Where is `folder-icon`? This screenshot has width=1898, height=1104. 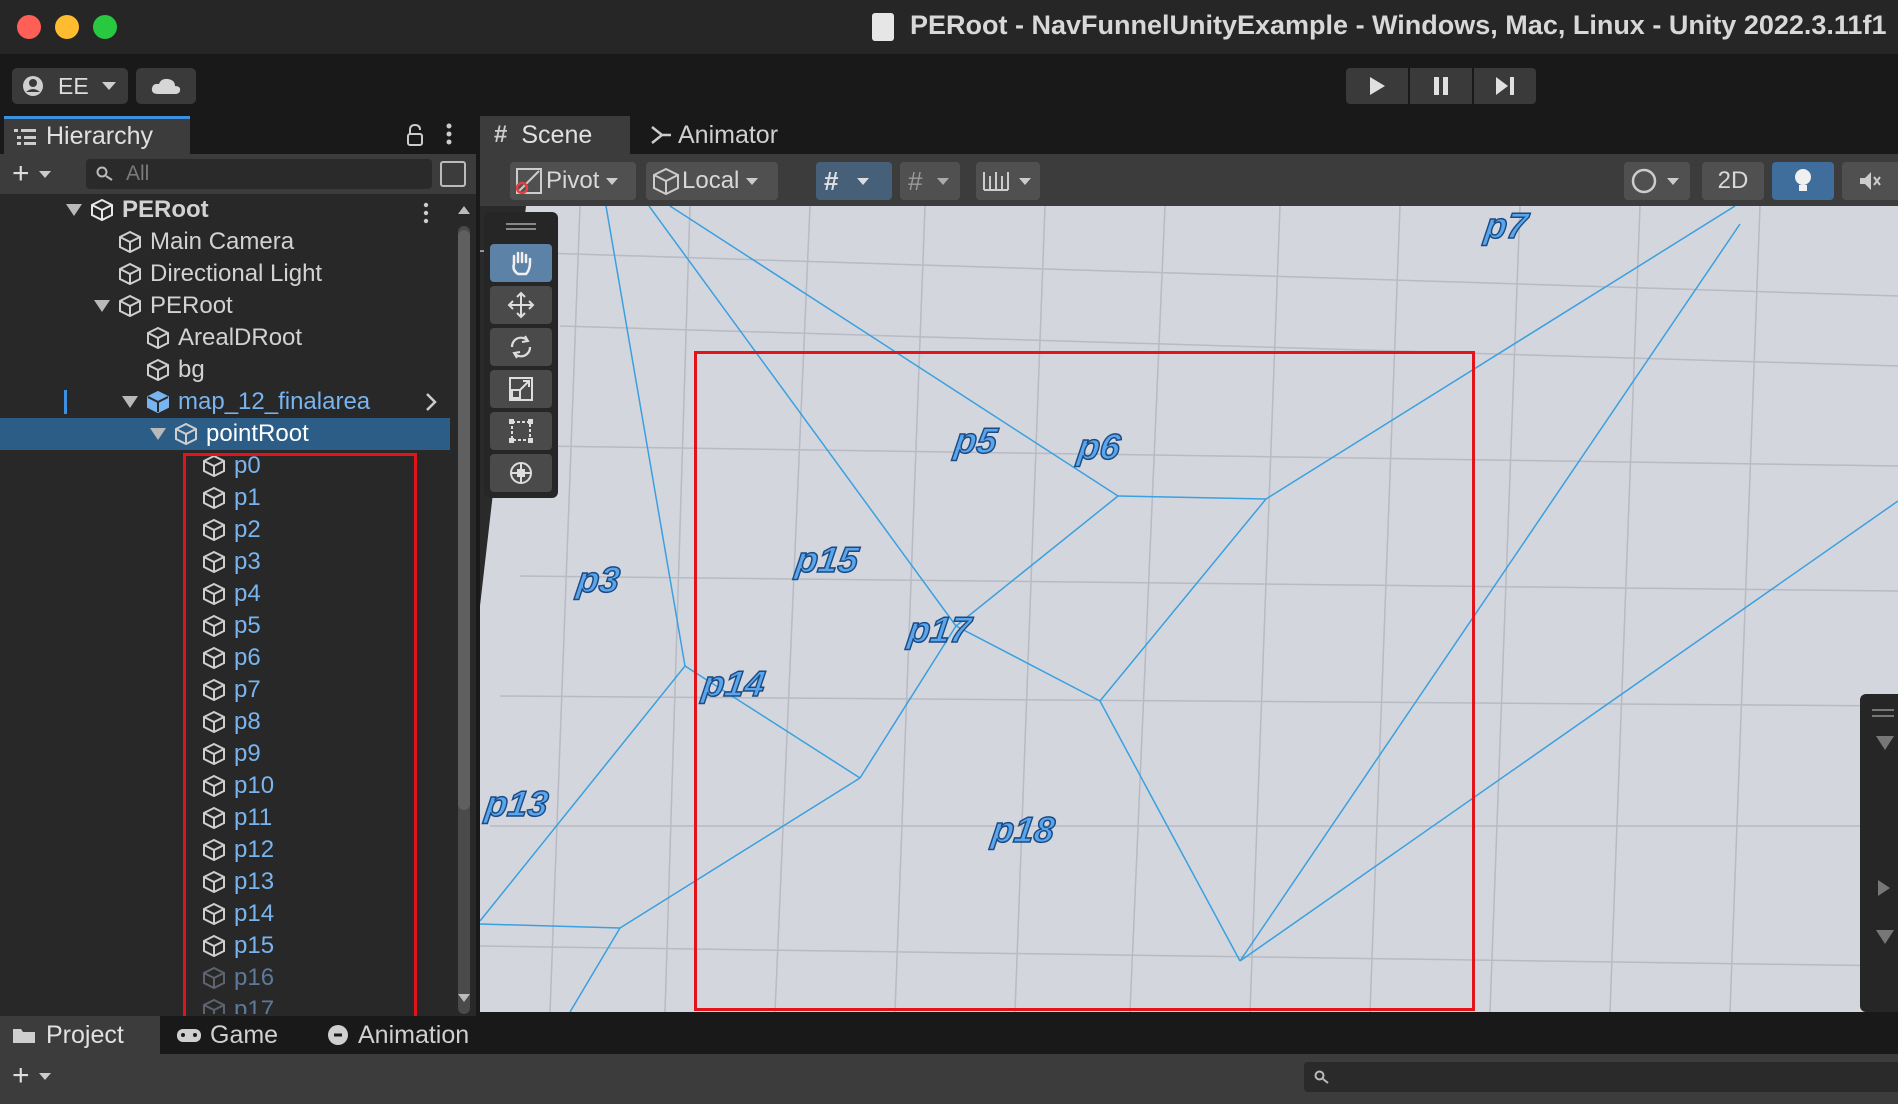
folder-icon is located at coordinates (24, 1036).